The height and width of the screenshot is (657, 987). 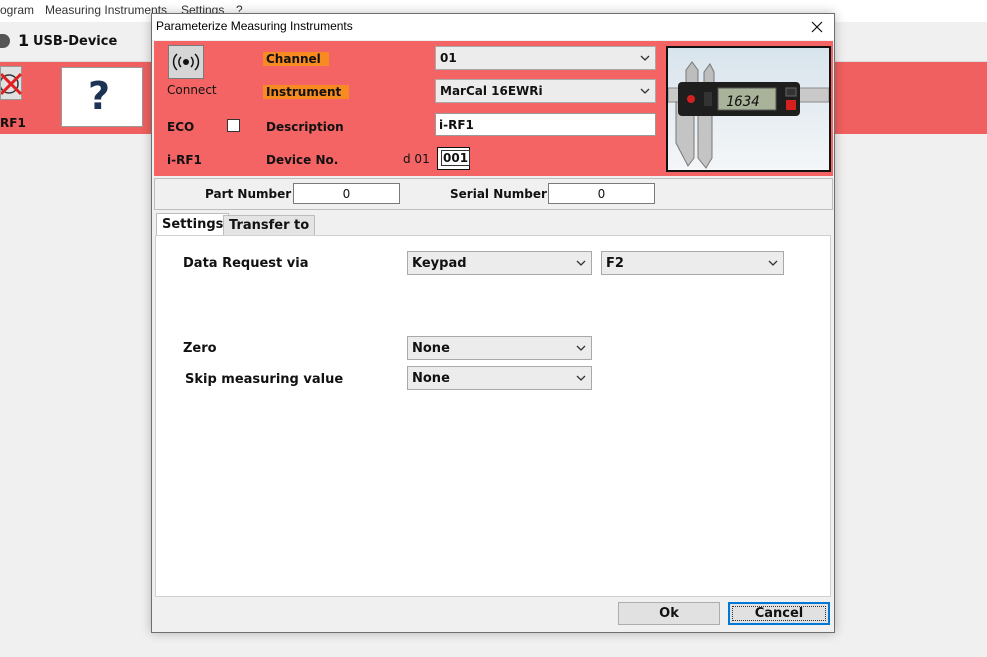 I want to click on device-short-label: RF1, so click(x=13, y=123).